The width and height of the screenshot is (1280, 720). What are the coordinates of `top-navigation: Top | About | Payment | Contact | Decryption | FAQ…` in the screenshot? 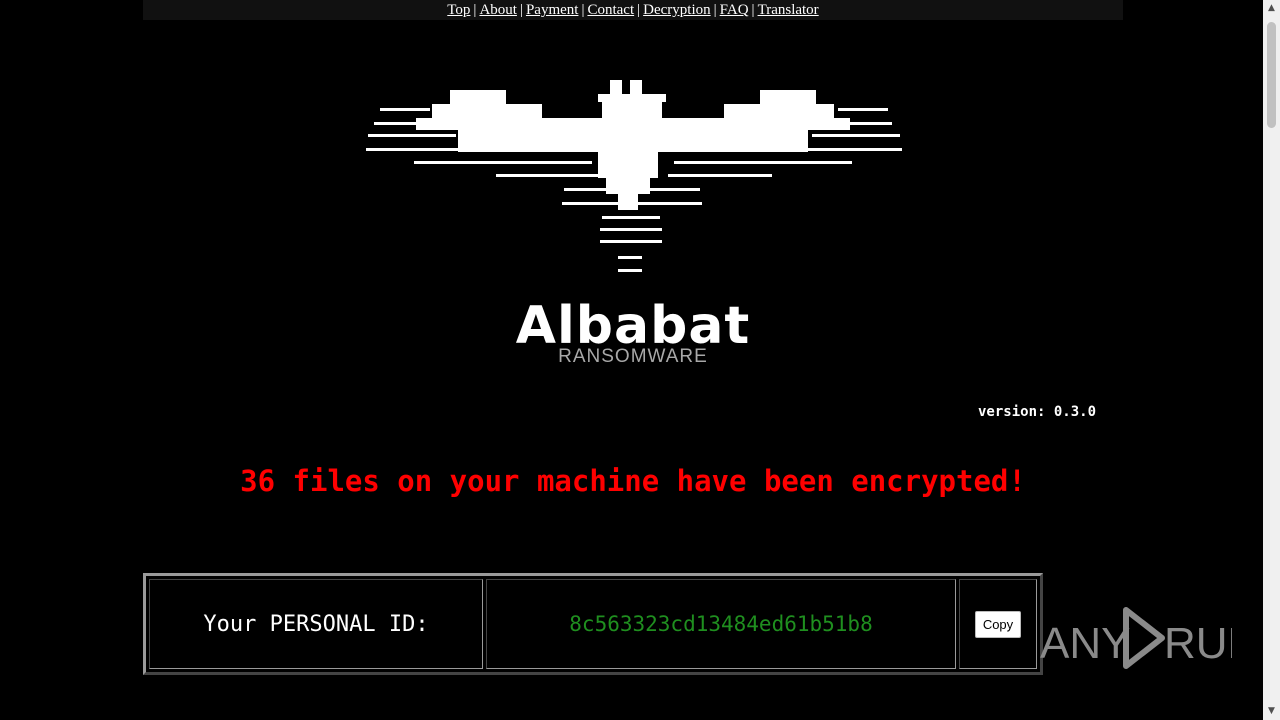 It's located at (633, 10).